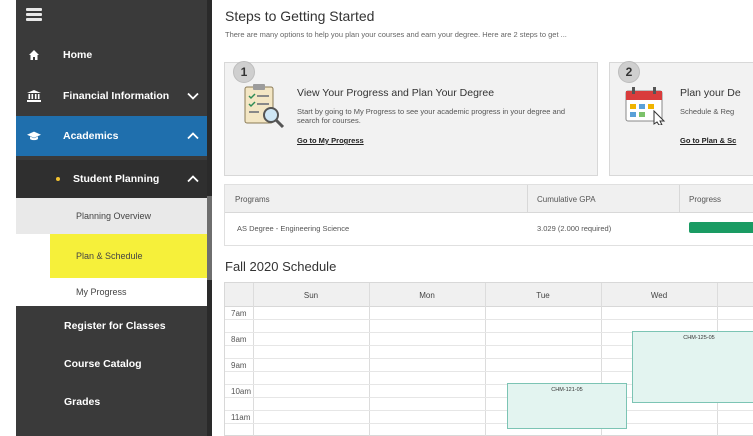  What do you see at coordinates (34, 96) in the screenshot?
I see `bank-icon` at bounding box center [34, 96].